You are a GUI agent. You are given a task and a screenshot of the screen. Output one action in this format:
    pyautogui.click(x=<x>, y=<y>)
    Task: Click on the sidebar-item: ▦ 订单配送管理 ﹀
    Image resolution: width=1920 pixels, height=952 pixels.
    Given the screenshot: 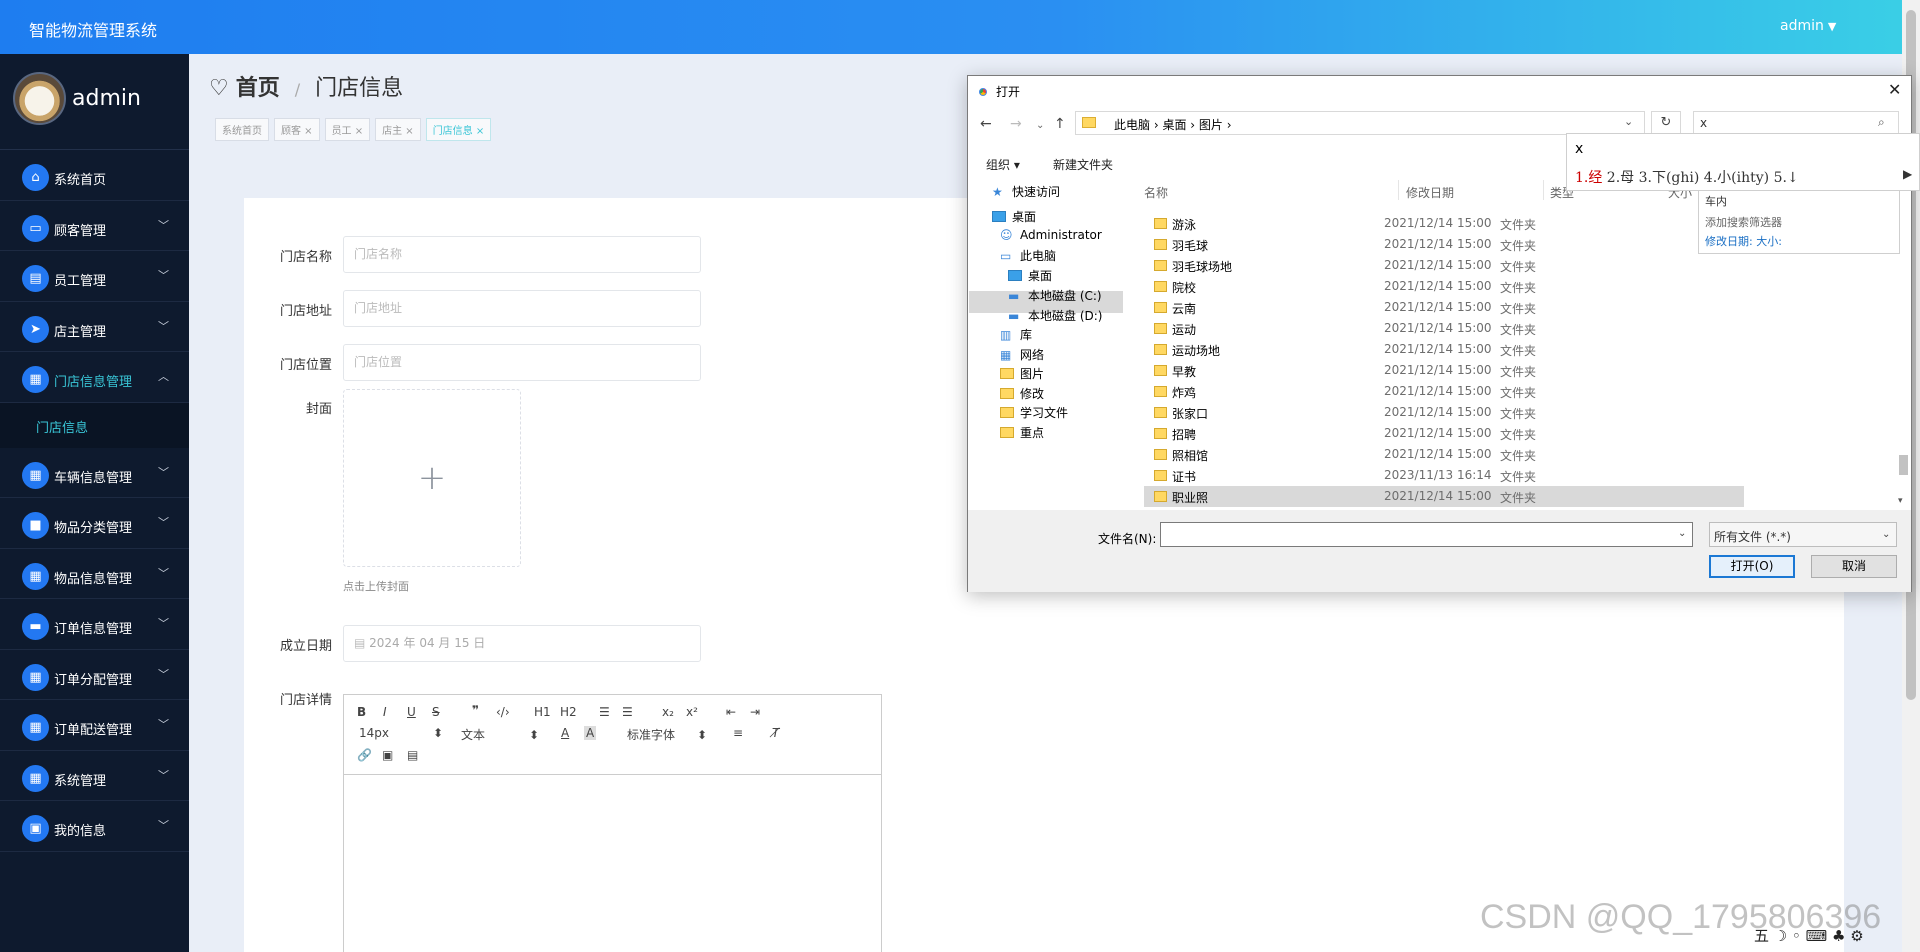 What is the action you would take?
    pyautogui.click(x=94, y=725)
    